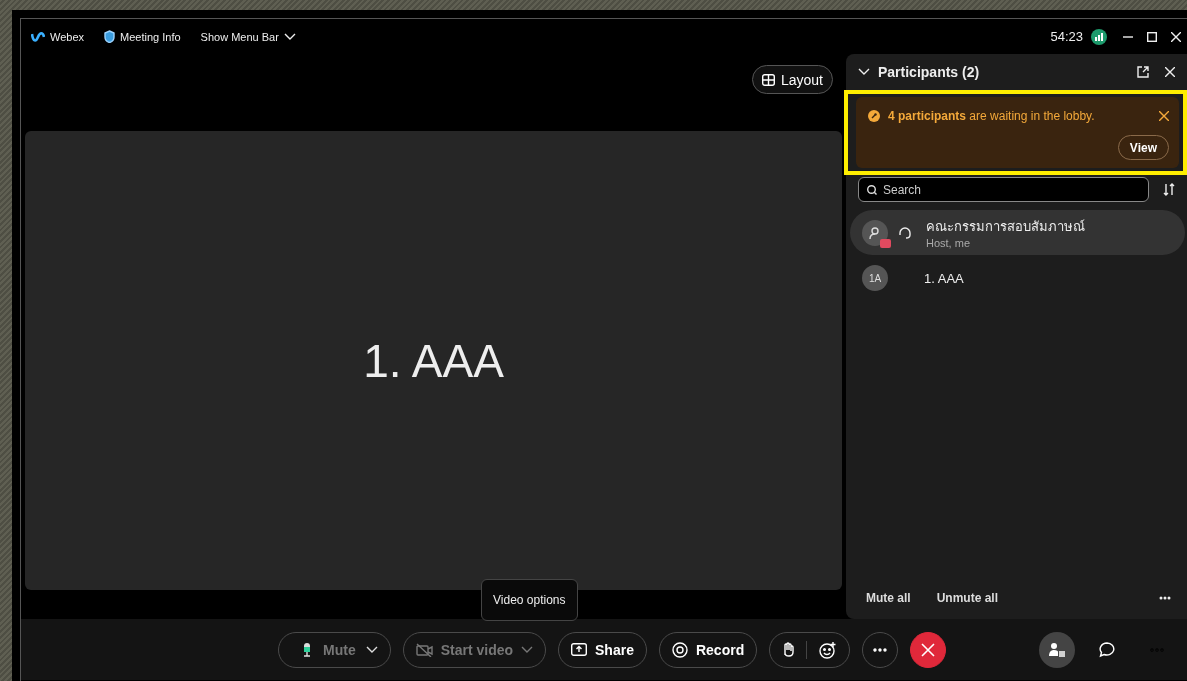 The height and width of the screenshot is (681, 1187). What do you see at coordinates (1066, 36) in the screenshot?
I see `meeting-timer: 54:23` at bounding box center [1066, 36].